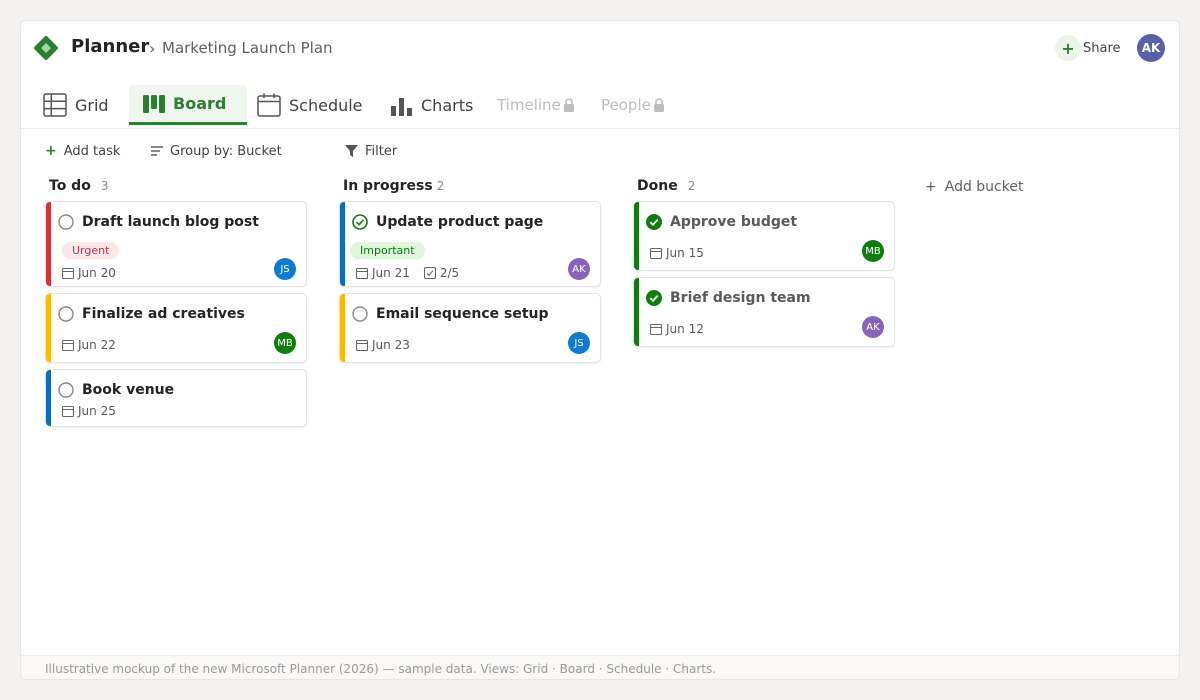 The height and width of the screenshot is (700, 1200). Describe the element at coordinates (128, 390) in the screenshot. I see `task-title: Book venue` at that location.